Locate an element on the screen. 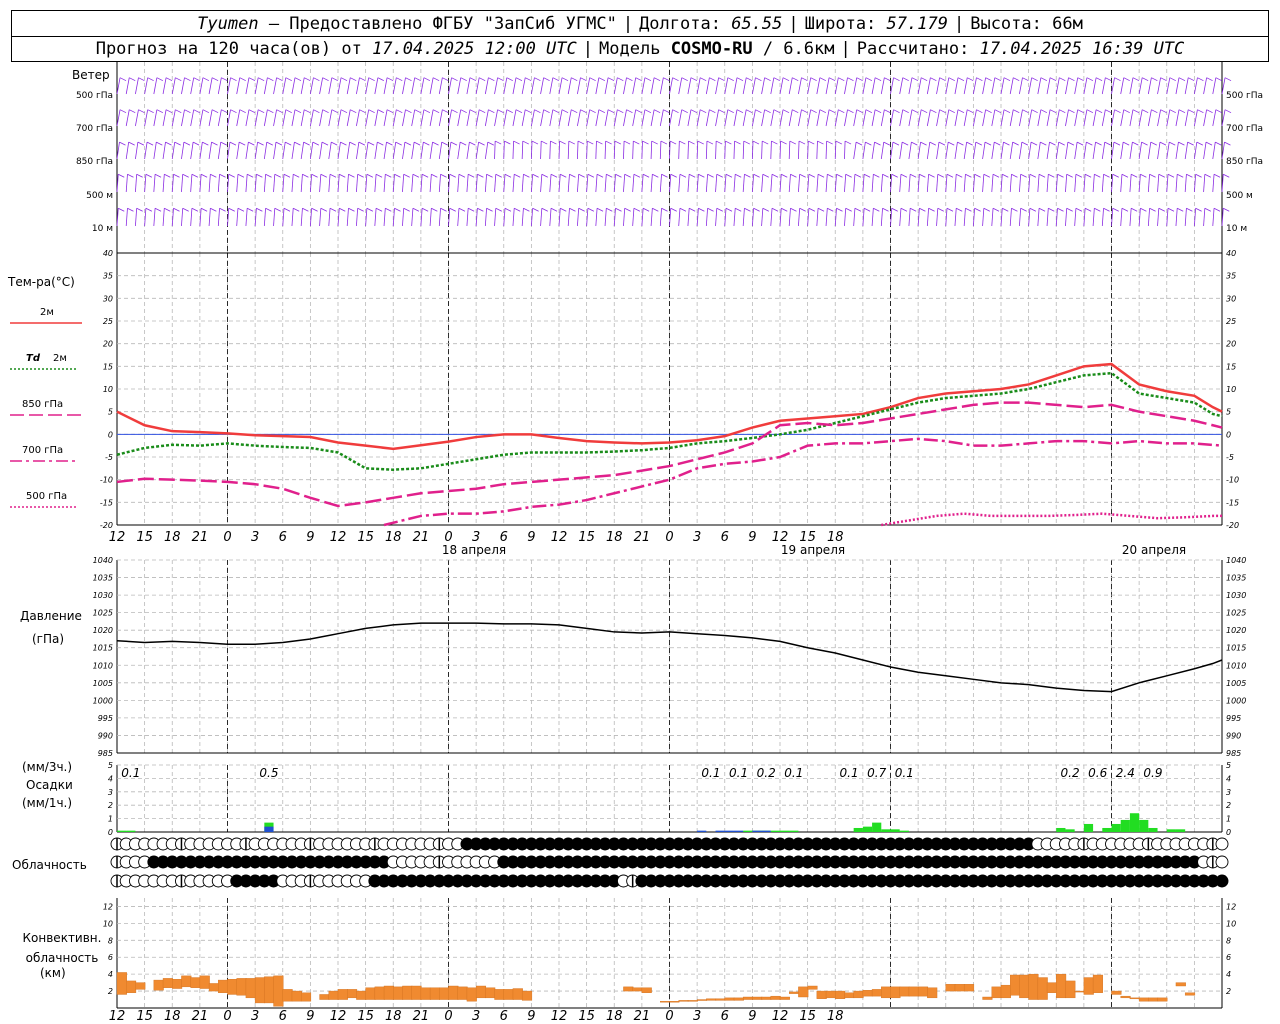 This screenshot has height=1024, width=1280. hour-label-bottom: 6 is located at coordinates (504, 1016).